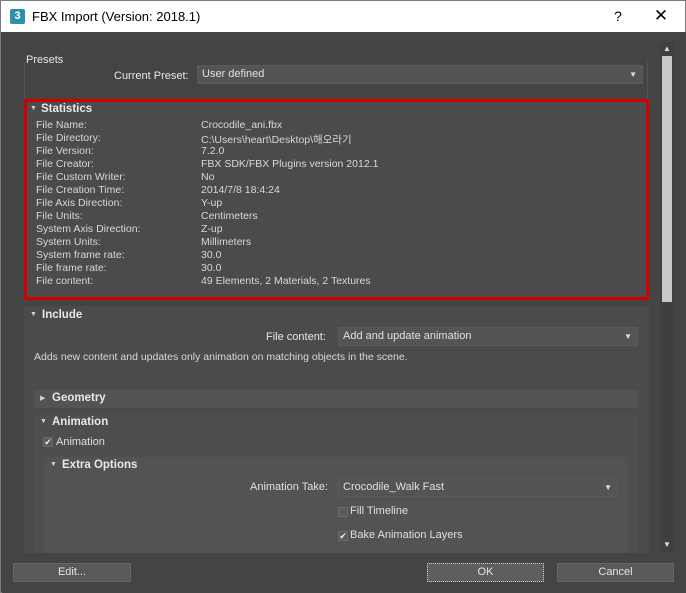  I want to click on statistics-row: System Units: Millimeters, so click(336, 242).